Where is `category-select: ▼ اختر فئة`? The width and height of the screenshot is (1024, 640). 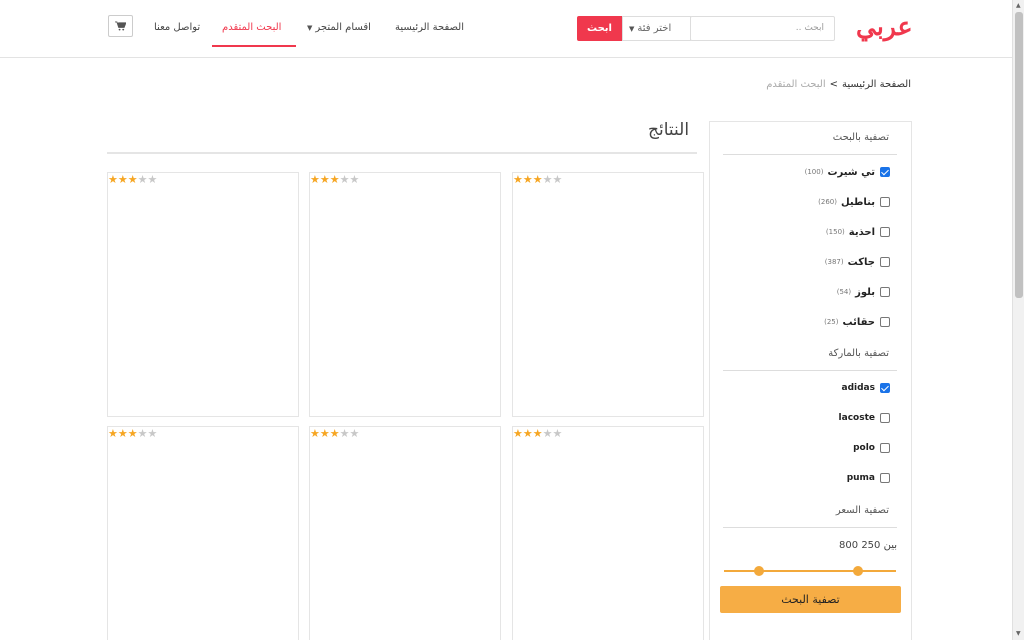 category-select: ▼ اختر فئة is located at coordinates (656, 28).